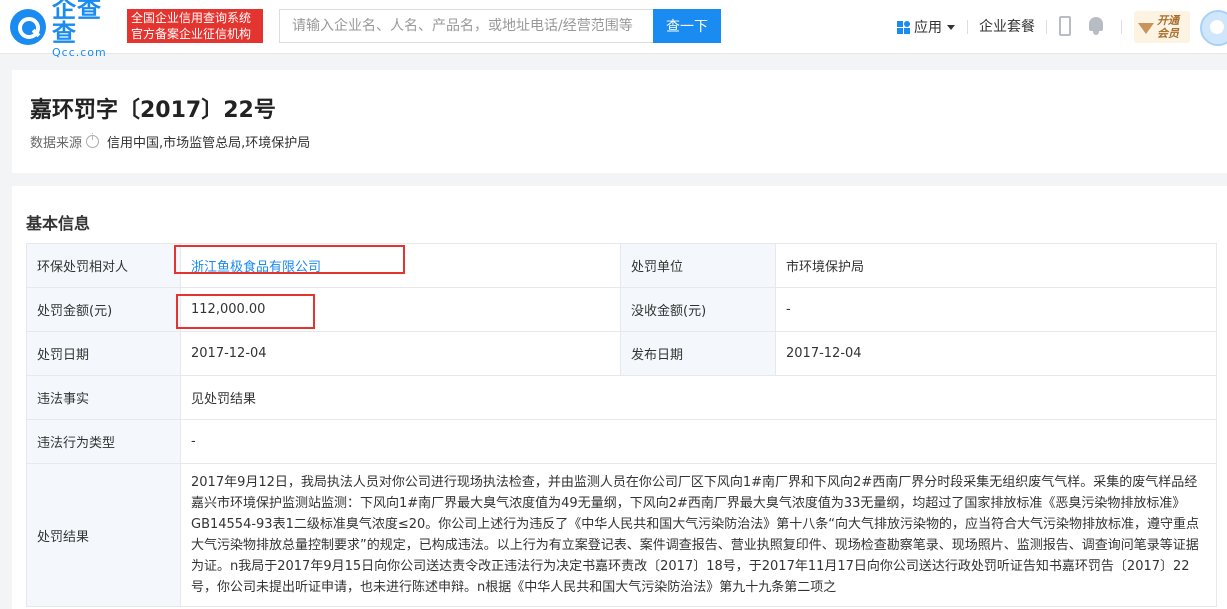  Describe the element at coordinates (466, 26) in the screenshot. I see `search-input: 请输入企业名、人名、产品名，或地址电话/经营范围等` at that location.